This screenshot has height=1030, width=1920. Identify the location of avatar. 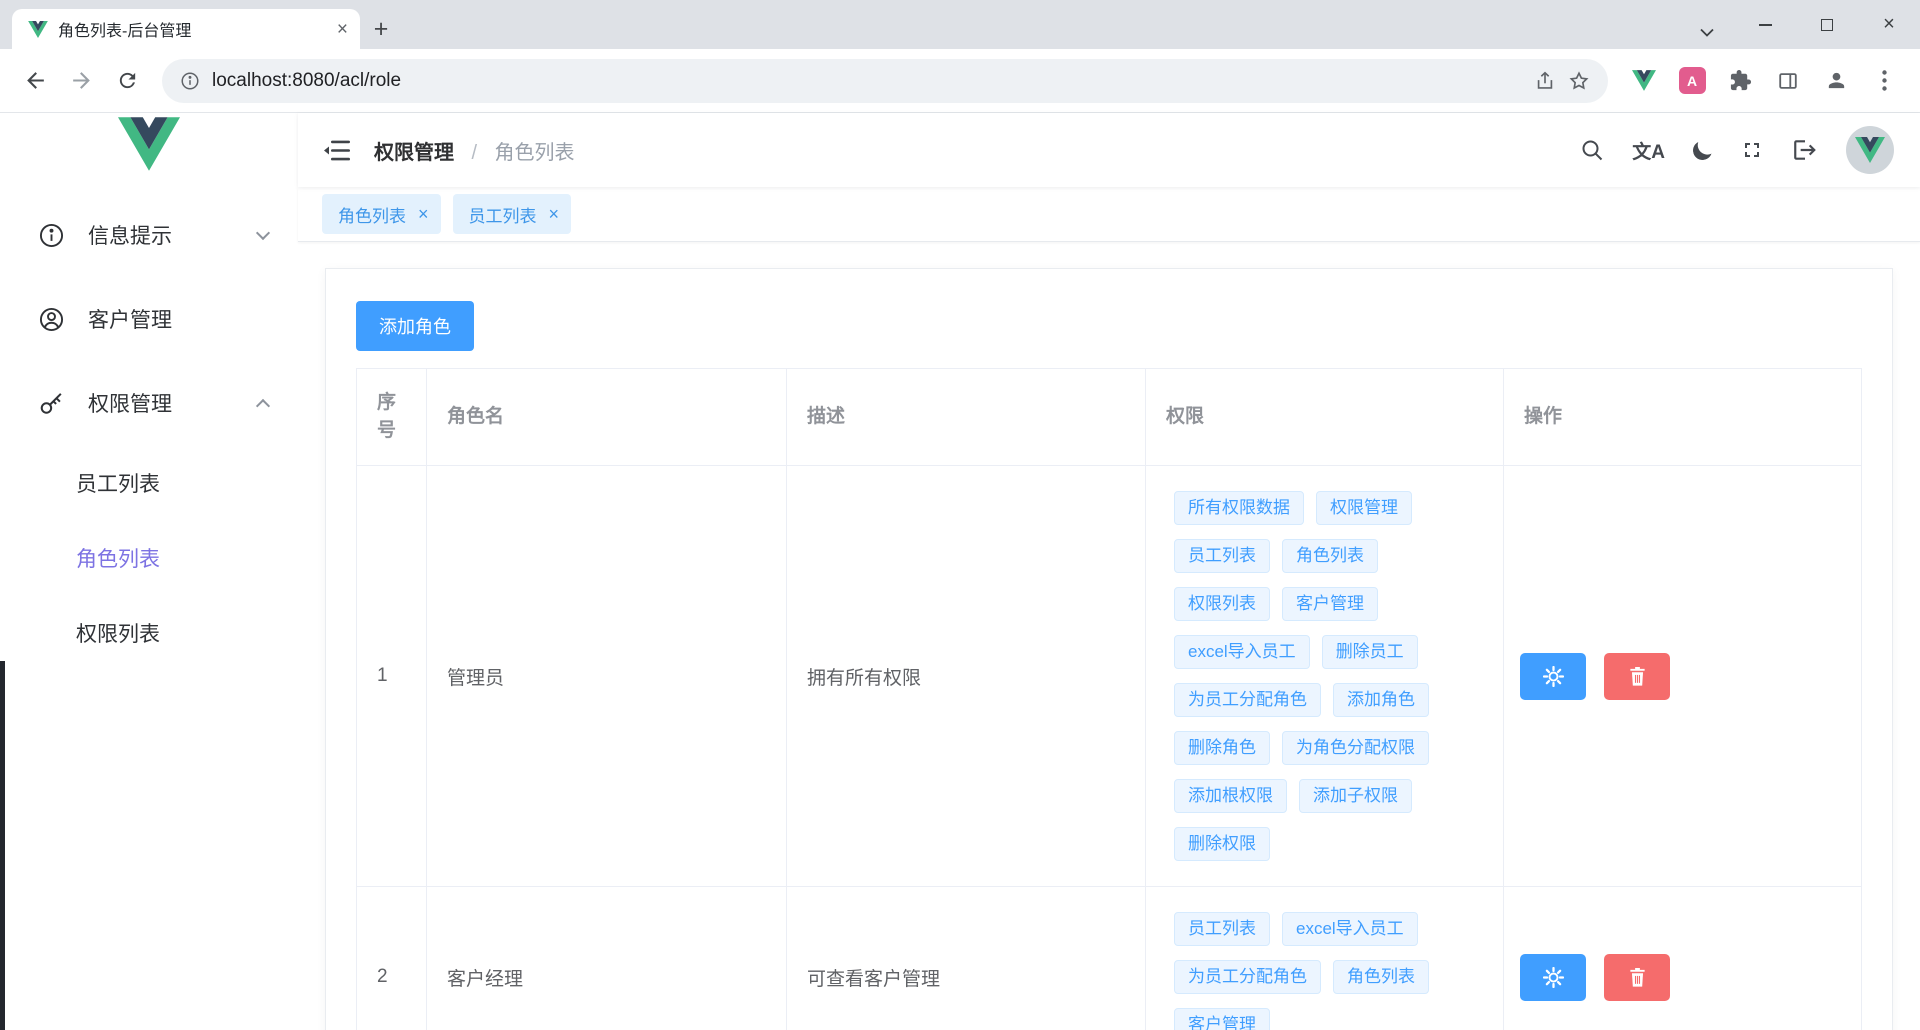
(1870, 150).